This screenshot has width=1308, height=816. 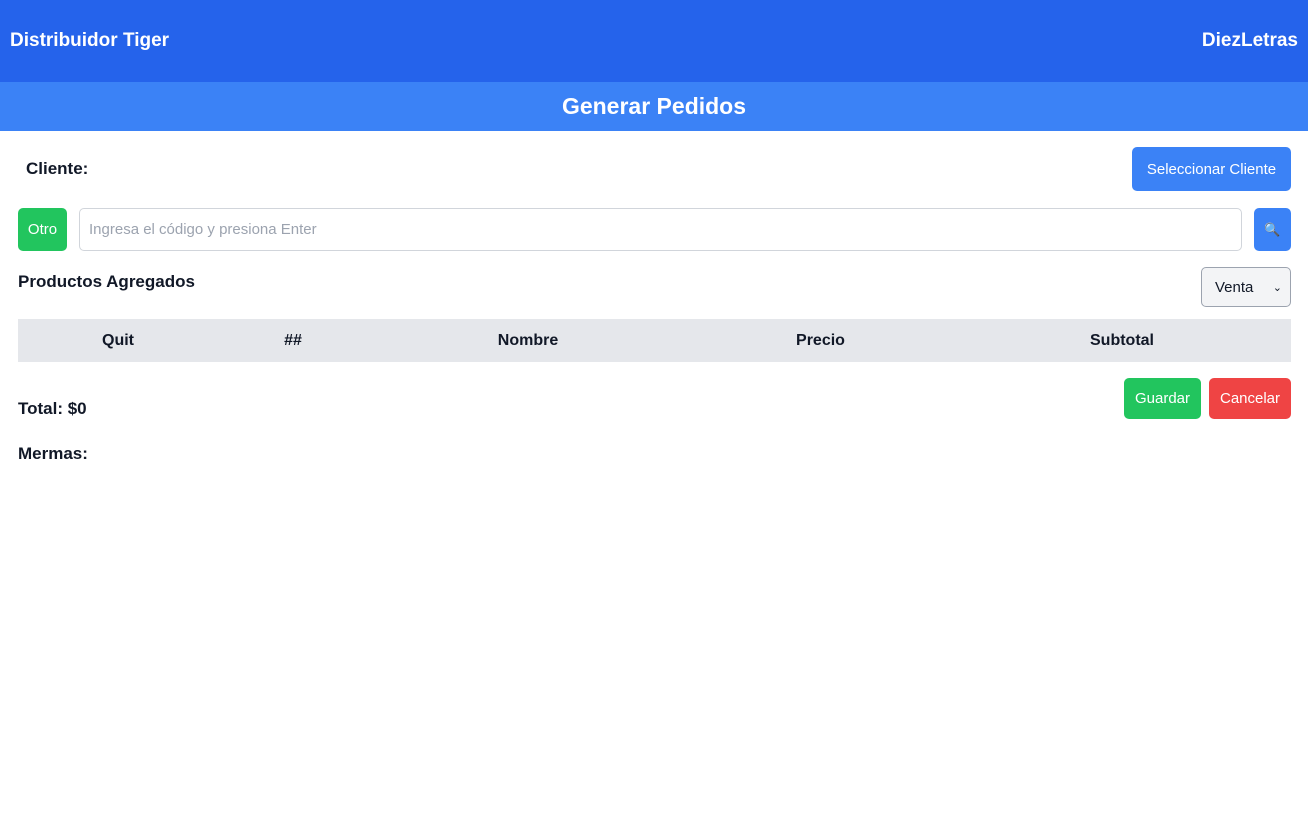 I want to click on products-section-title: Productos Agregados, so click(x=106, y=281).